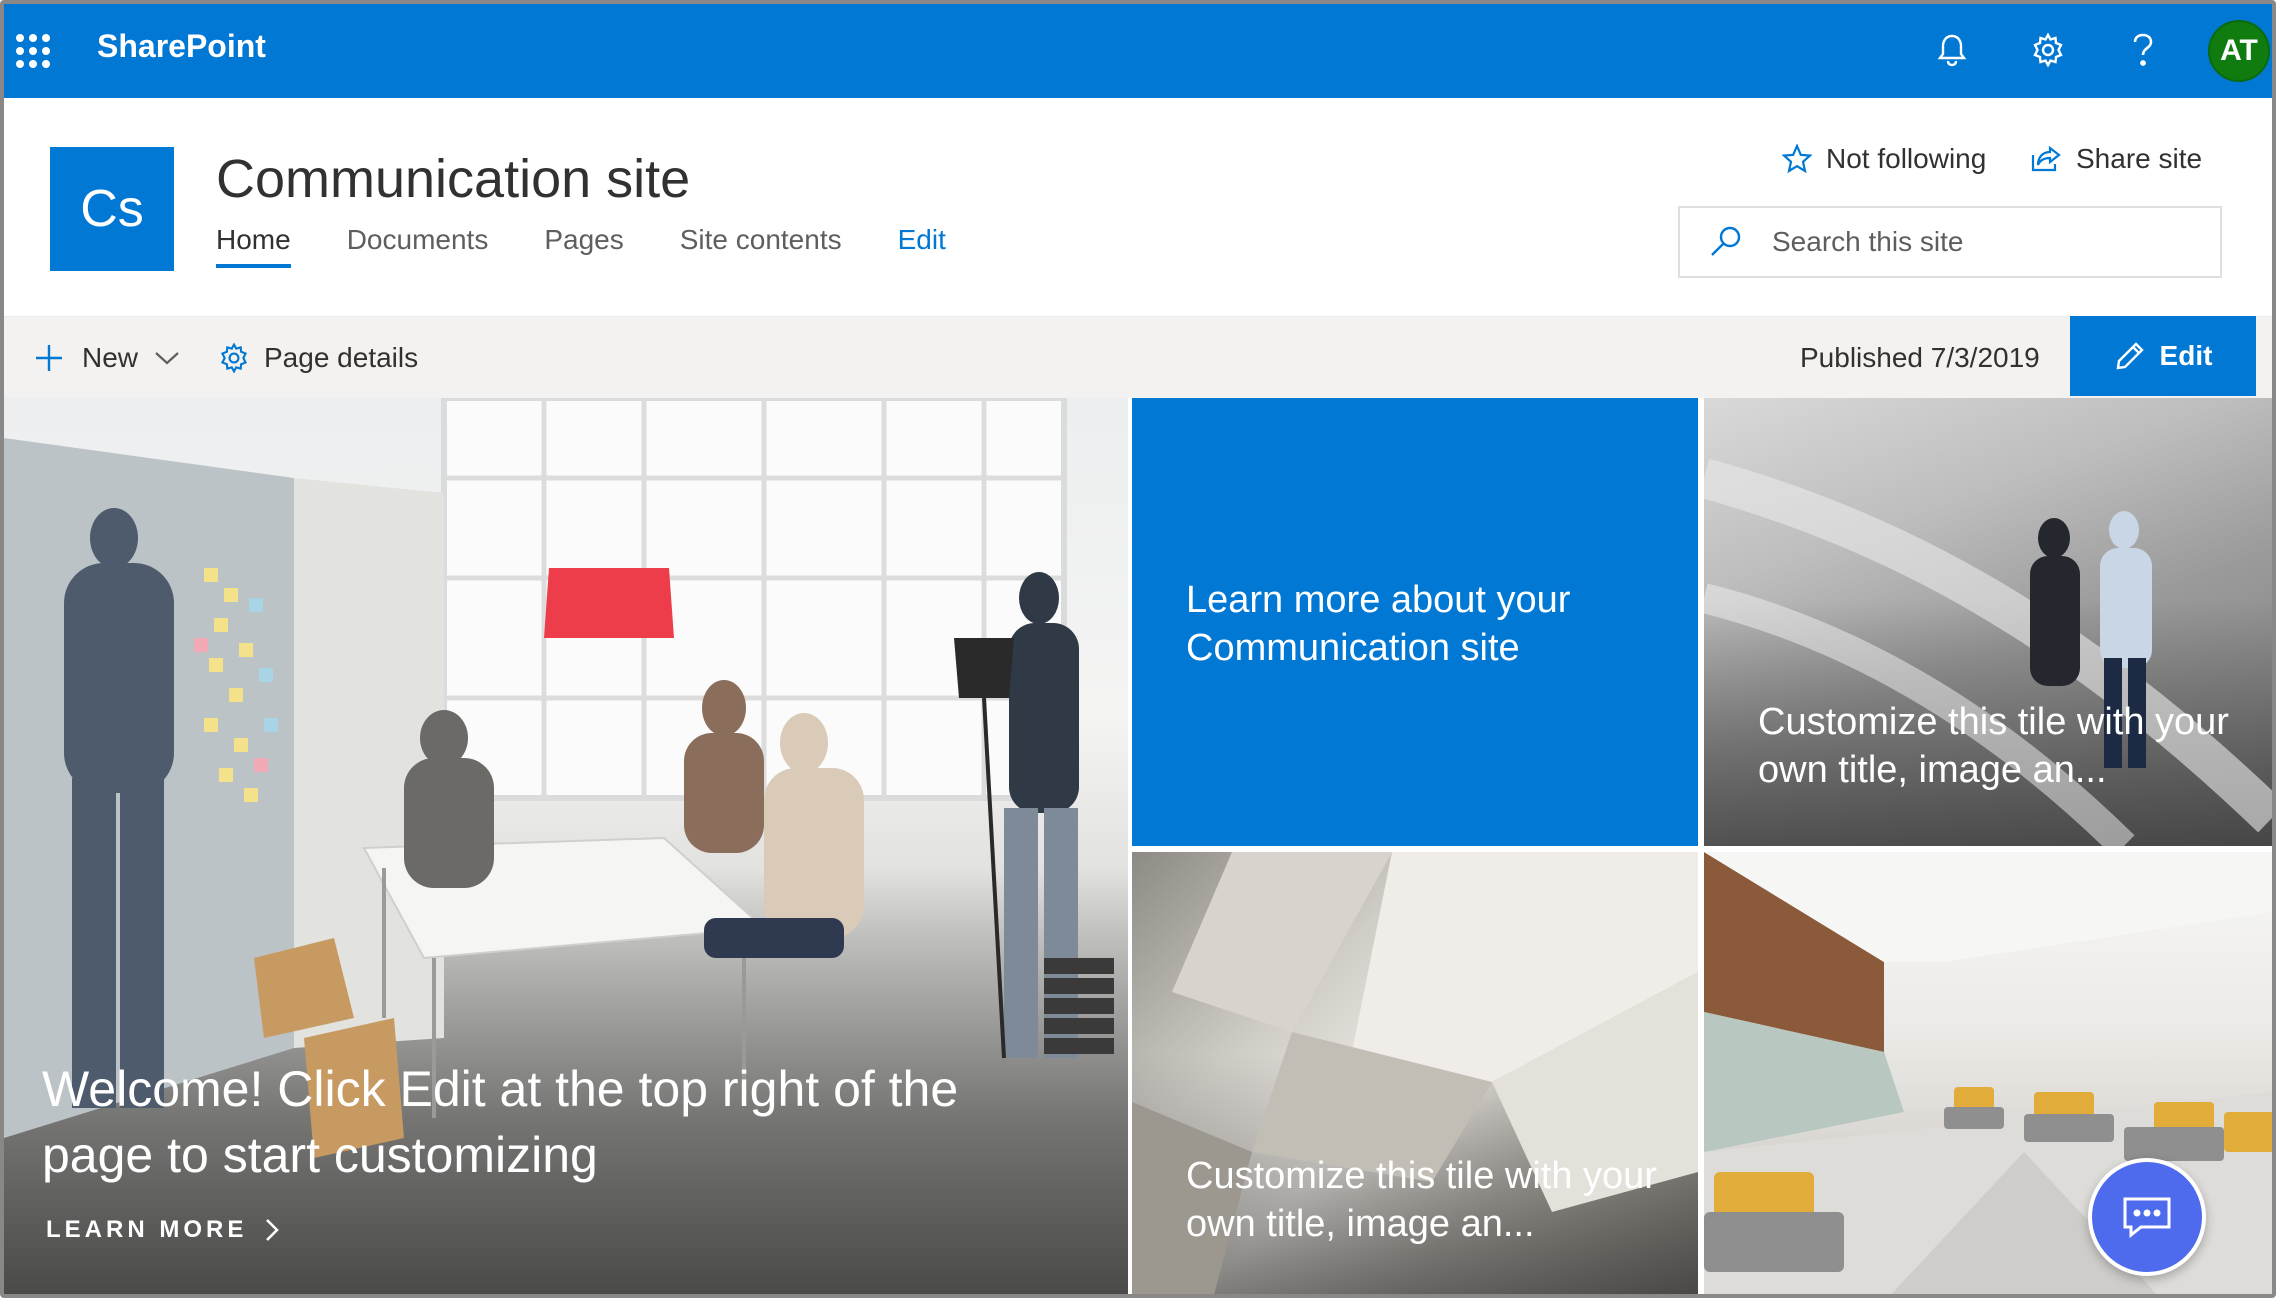 The height and width of the screenshot is (1298, 2276). What do you see at coordinates (110, 357) in the screenshot?
I see `new-label: New` at bounding box center [110, 357].